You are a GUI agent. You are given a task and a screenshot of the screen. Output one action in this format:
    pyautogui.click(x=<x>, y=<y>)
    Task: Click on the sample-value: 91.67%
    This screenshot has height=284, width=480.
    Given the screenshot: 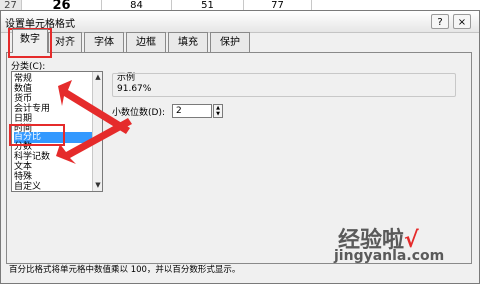 What is the action you would take?
    pyautogui.click(x=134, y=89)
    